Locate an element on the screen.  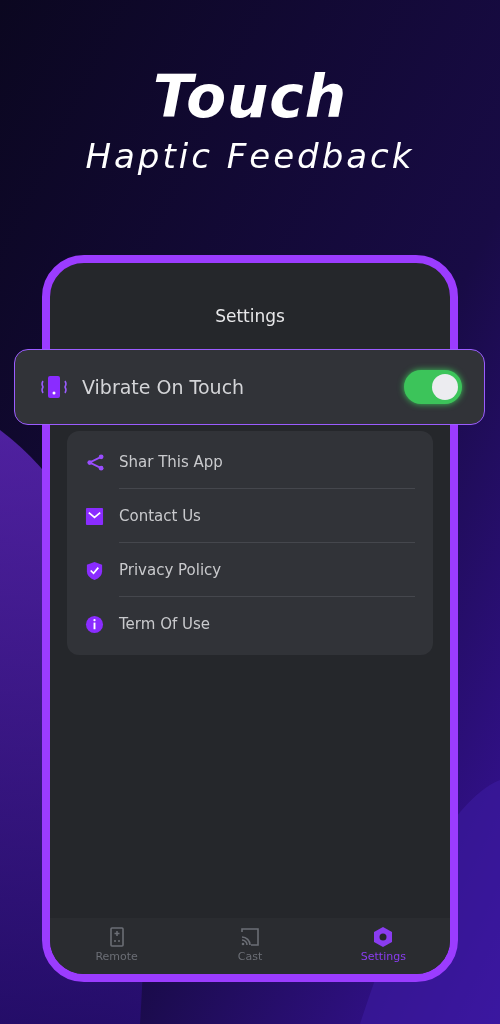
headline-subtitle: Haptic Feedback is located at coordinates (250, 156).